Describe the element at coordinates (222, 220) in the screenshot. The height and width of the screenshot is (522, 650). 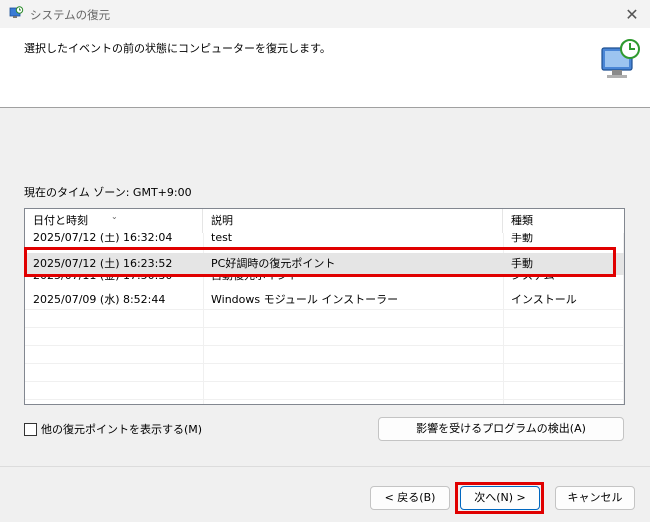
I see `column-label-description: 説明` at that location.